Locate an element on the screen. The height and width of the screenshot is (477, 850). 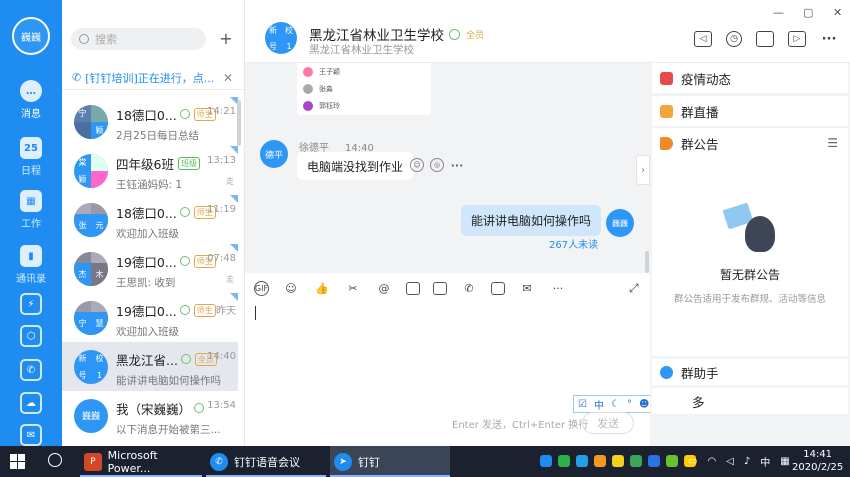
clock-icon: ◷ is located at coordinates (734, 39).